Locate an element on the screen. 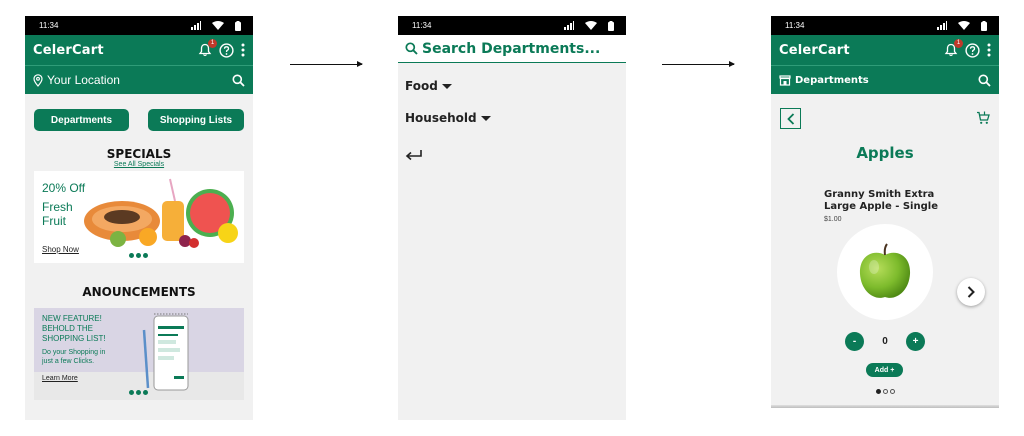  product-price: $1.00 is located at coordinates (833, 219).